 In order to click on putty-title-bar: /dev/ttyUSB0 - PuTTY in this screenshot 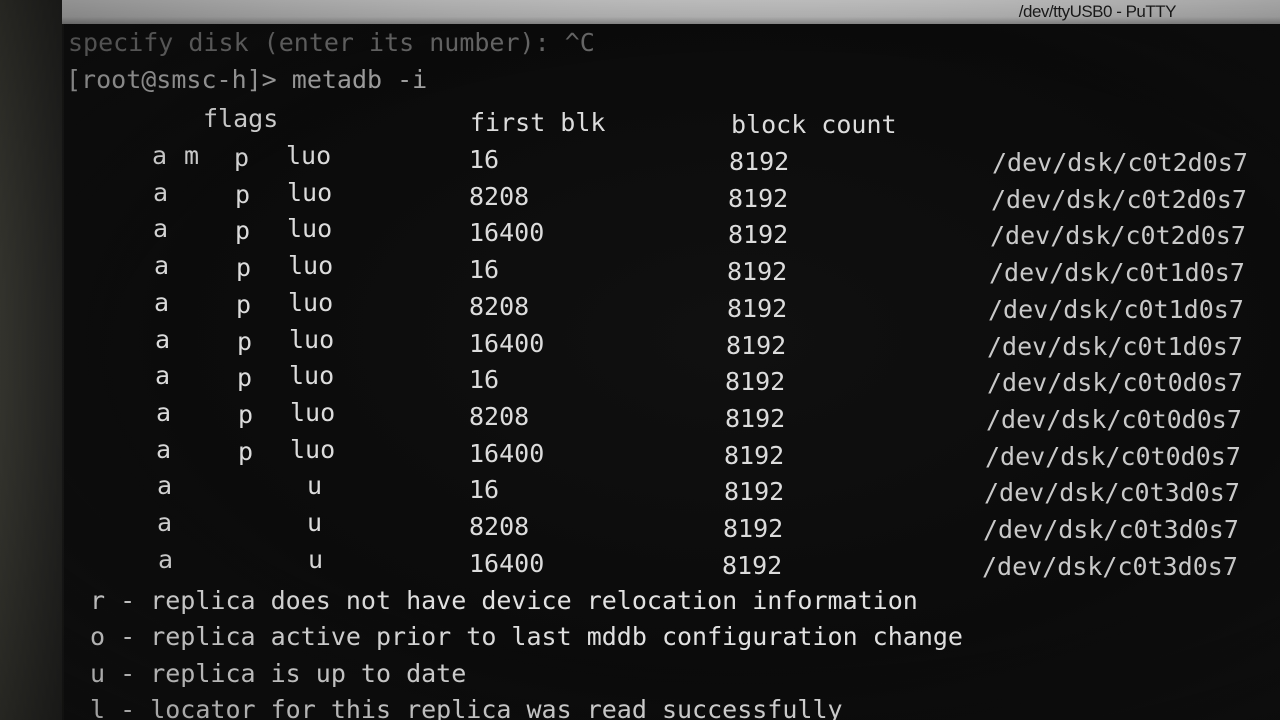, I will do `click(671, 12)`.